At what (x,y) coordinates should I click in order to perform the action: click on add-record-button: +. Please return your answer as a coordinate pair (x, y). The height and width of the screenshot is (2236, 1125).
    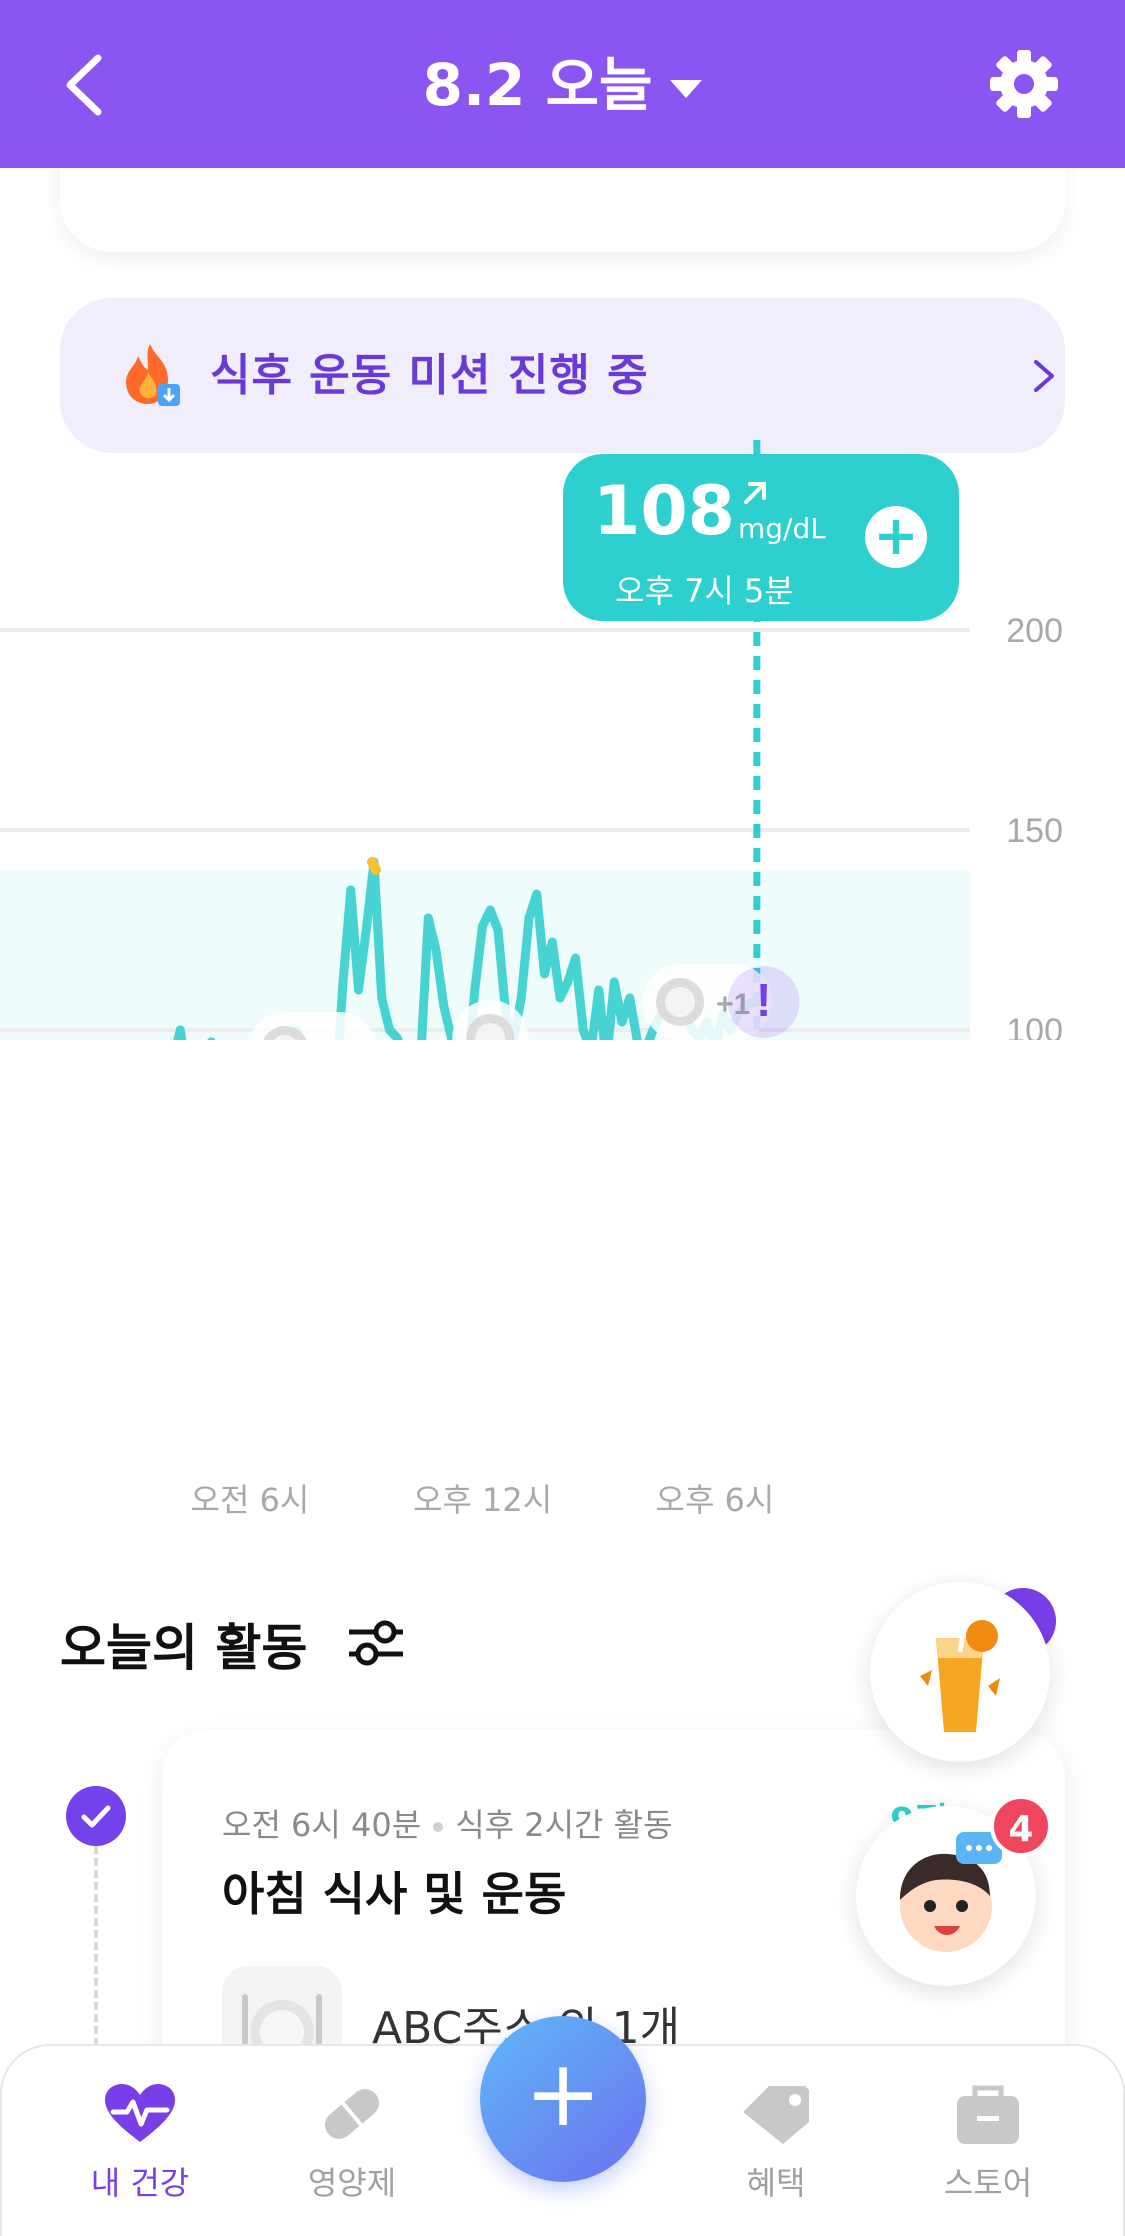
    Looking at the image, I should click on (563, 2099).